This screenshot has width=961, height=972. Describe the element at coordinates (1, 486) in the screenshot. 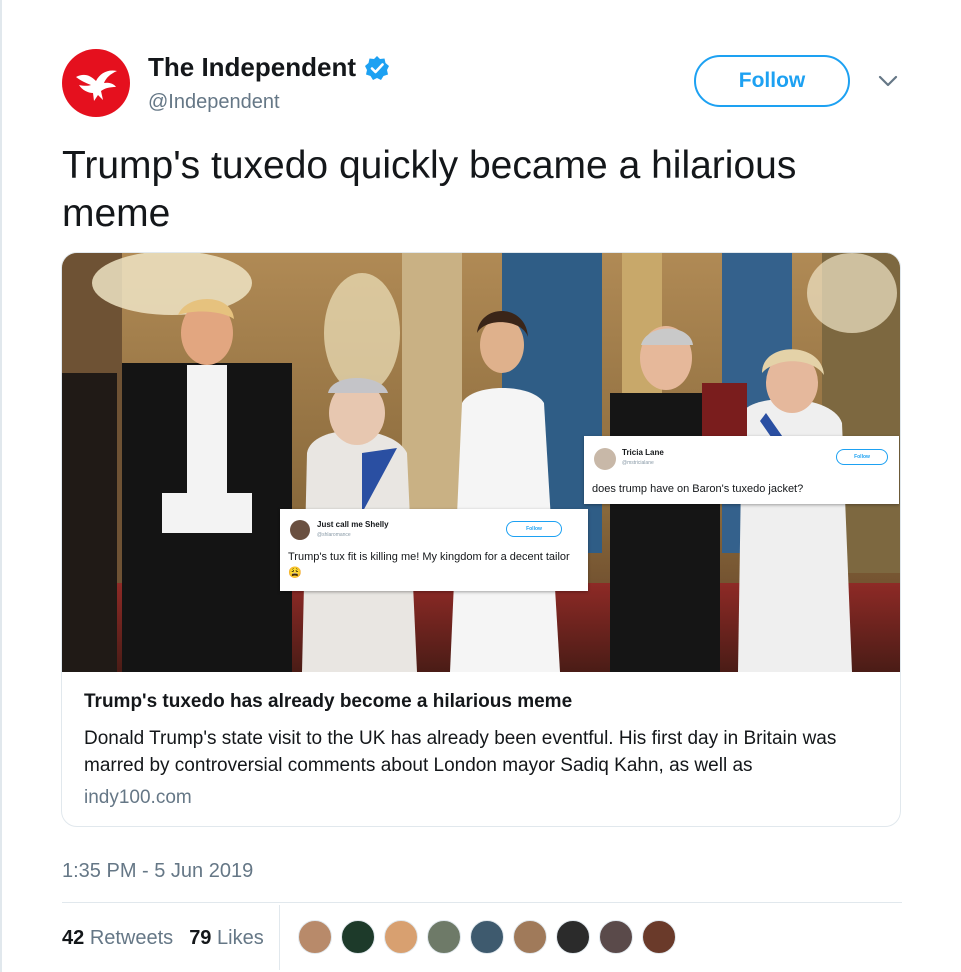

I see `window-edge` at that location.